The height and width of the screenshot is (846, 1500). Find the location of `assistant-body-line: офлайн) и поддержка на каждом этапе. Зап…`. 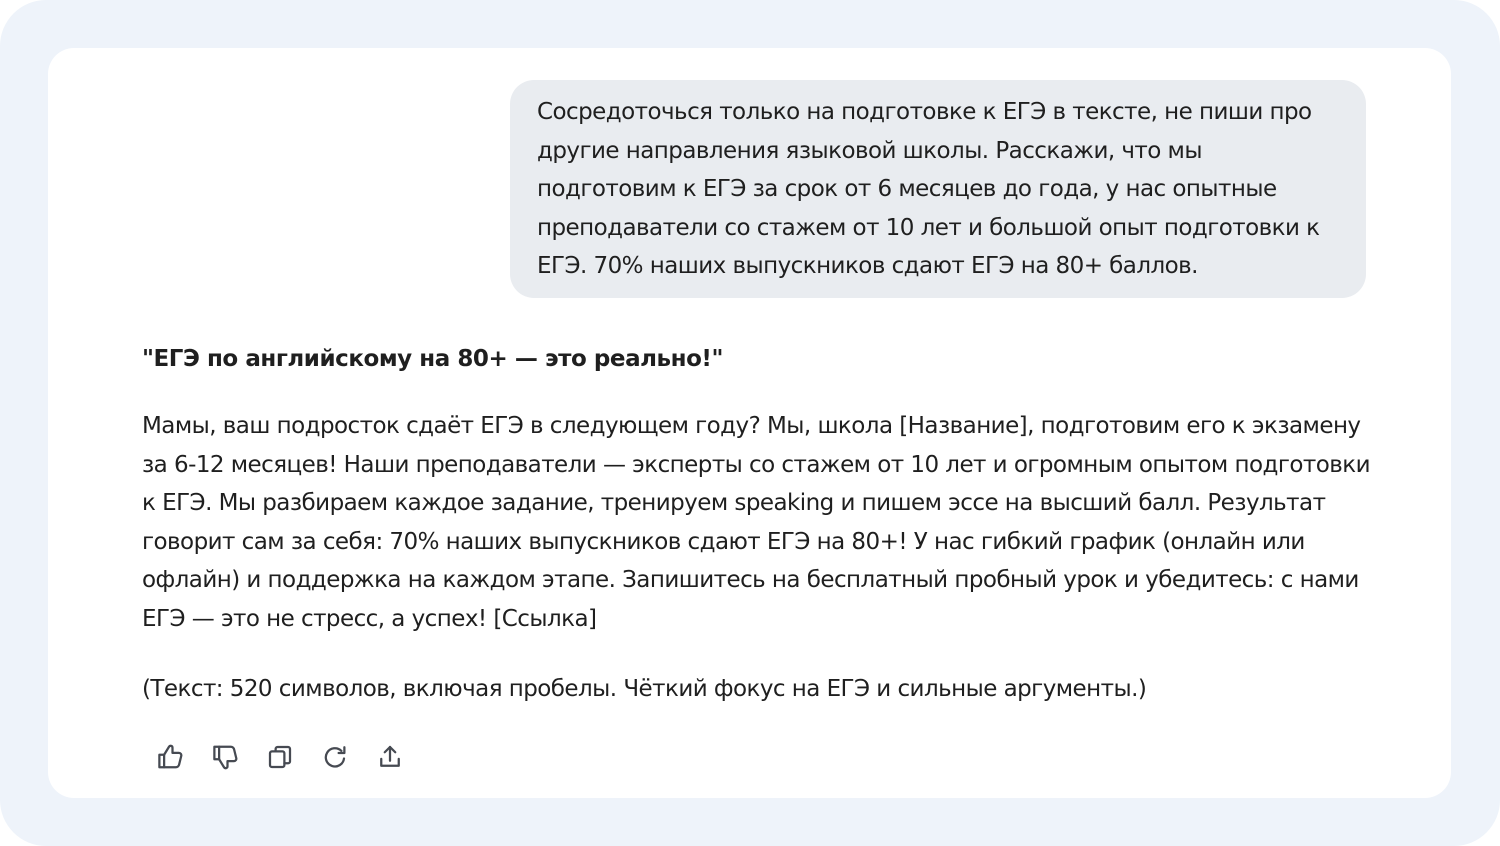

assistant-body-line: офлайн) и поддержка на каждом этапе. Зап… is located at coordinates (750, 580).